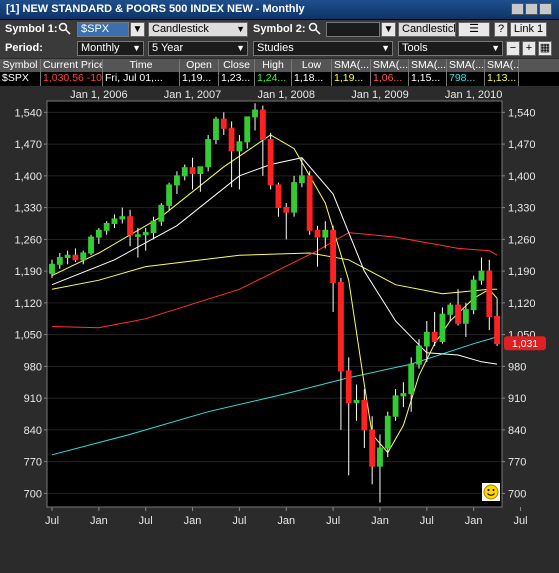 The height and width of the screenshot is (573, 559). I want to click on x-top-label: Jan 1, 2009, so click(380, 95).